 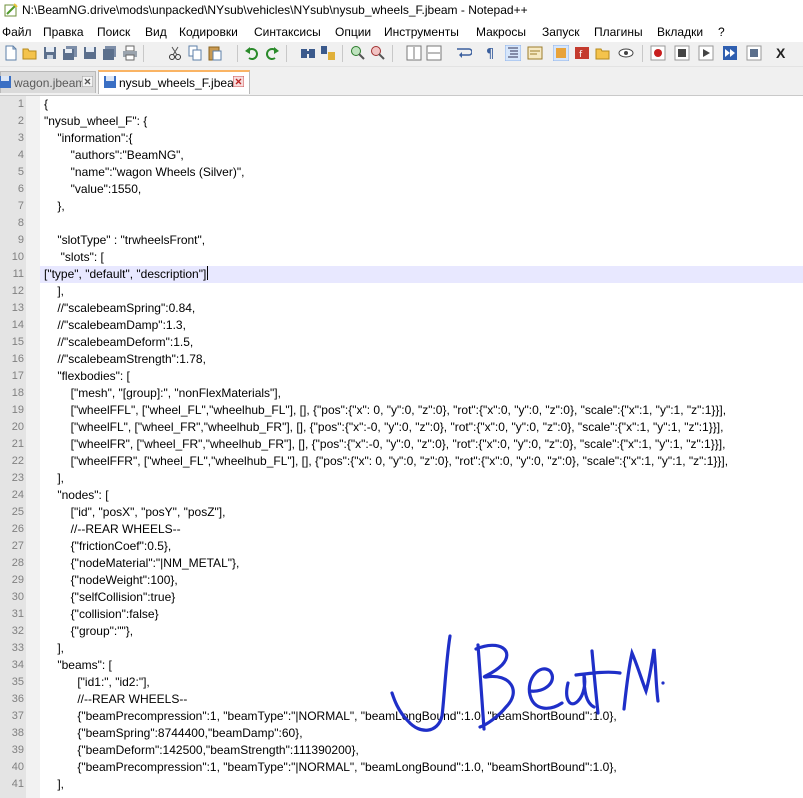 I want to click on redo-icon, so click(x=272, y=53).